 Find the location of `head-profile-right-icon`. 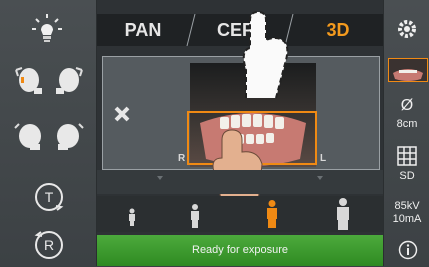

head-profile-right-icon is located at coordinates (69, 135).